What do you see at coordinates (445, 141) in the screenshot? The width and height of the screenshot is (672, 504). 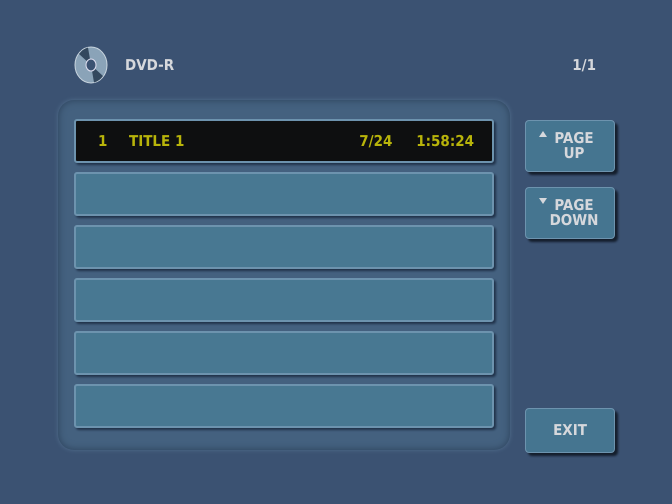 I see `title-duration: 1:58:24` at bounding box center [445, 141].